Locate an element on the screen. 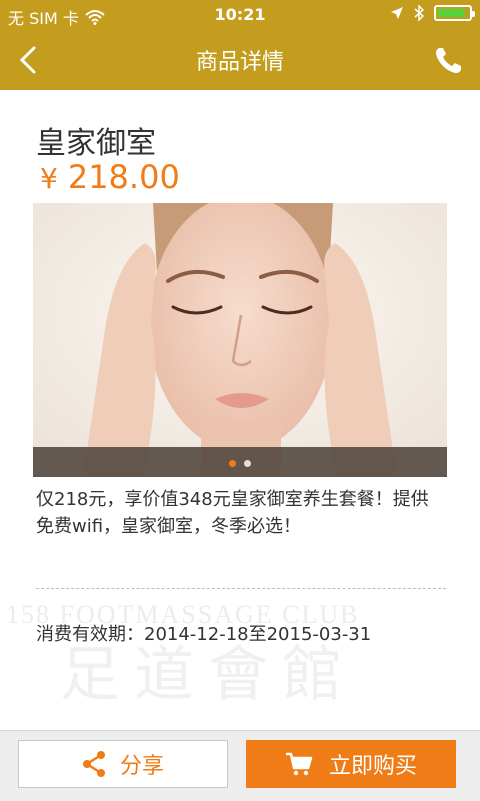 Image resolution: width=480 pixels, height=801 pixels. cart-icon is located at coordinates (299, 764).